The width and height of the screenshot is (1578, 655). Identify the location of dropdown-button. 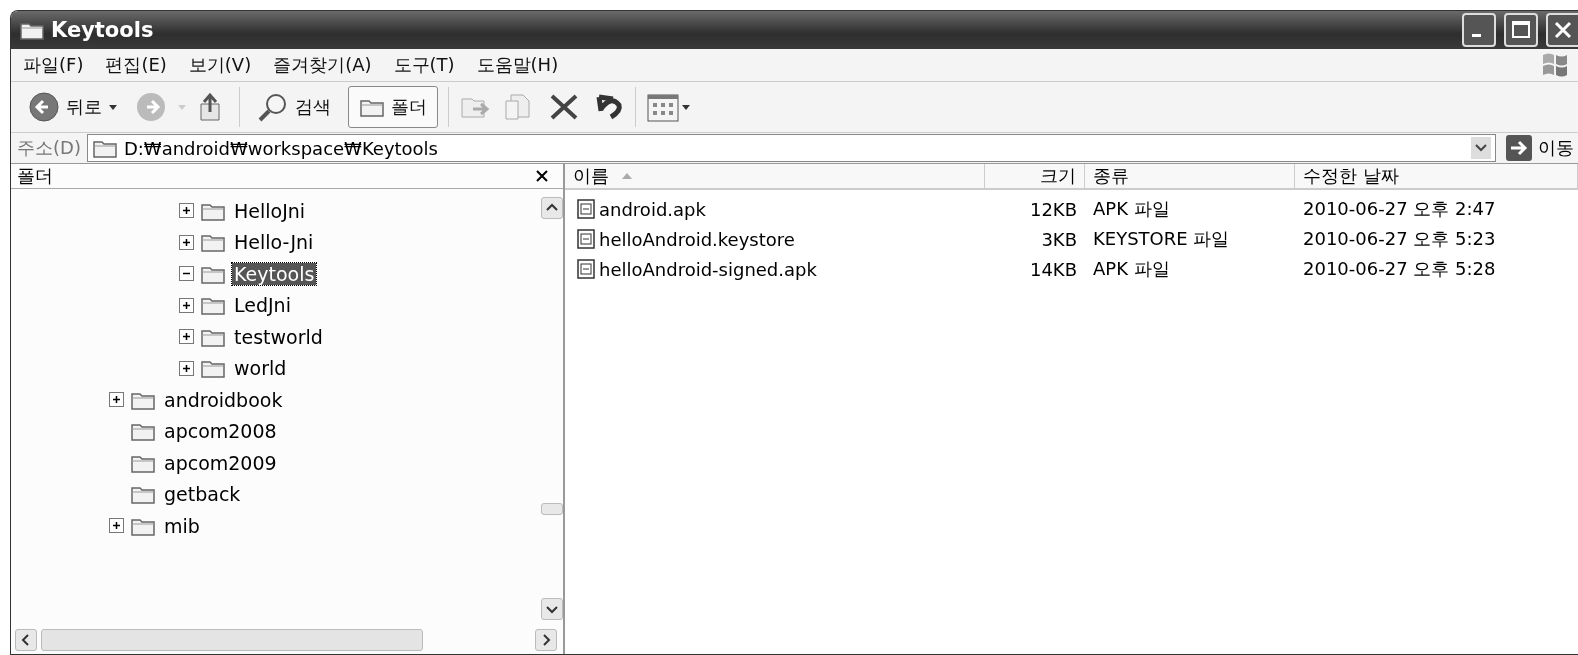
(1481, 148).